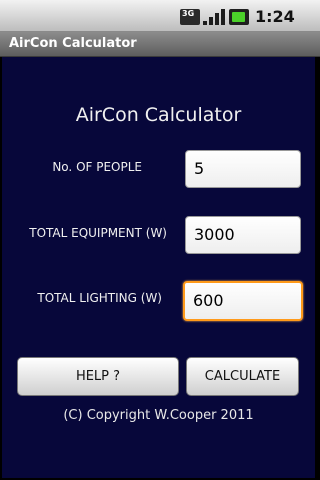  Describe the element at coordinates (188, 13) in the screenshot. I see `network-badge: 3G` at that location.